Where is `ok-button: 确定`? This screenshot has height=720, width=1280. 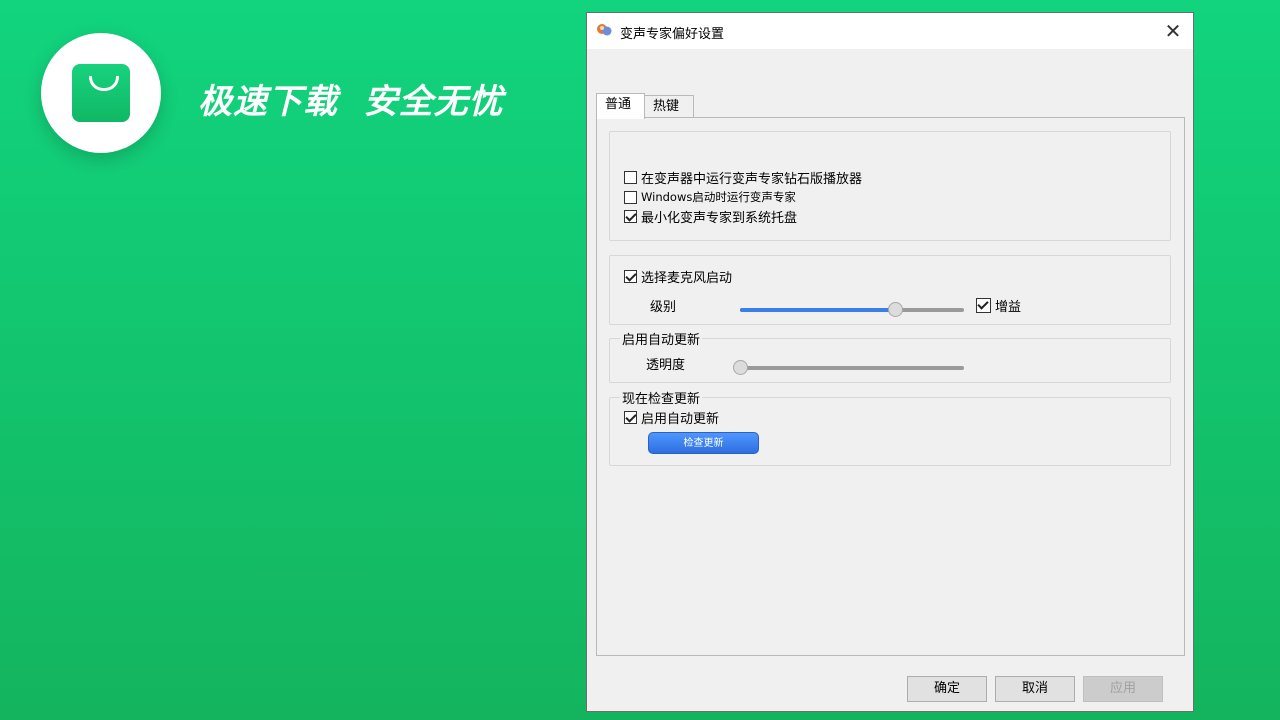 ok-button: 确定 is located at coordinates (947, 689).